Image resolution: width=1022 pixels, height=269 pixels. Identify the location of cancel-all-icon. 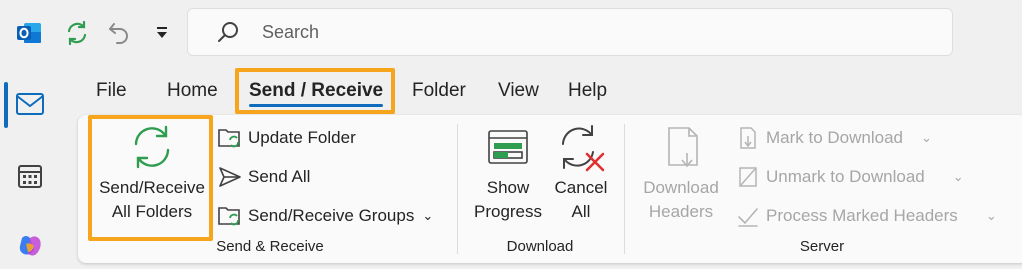
(582, 148).